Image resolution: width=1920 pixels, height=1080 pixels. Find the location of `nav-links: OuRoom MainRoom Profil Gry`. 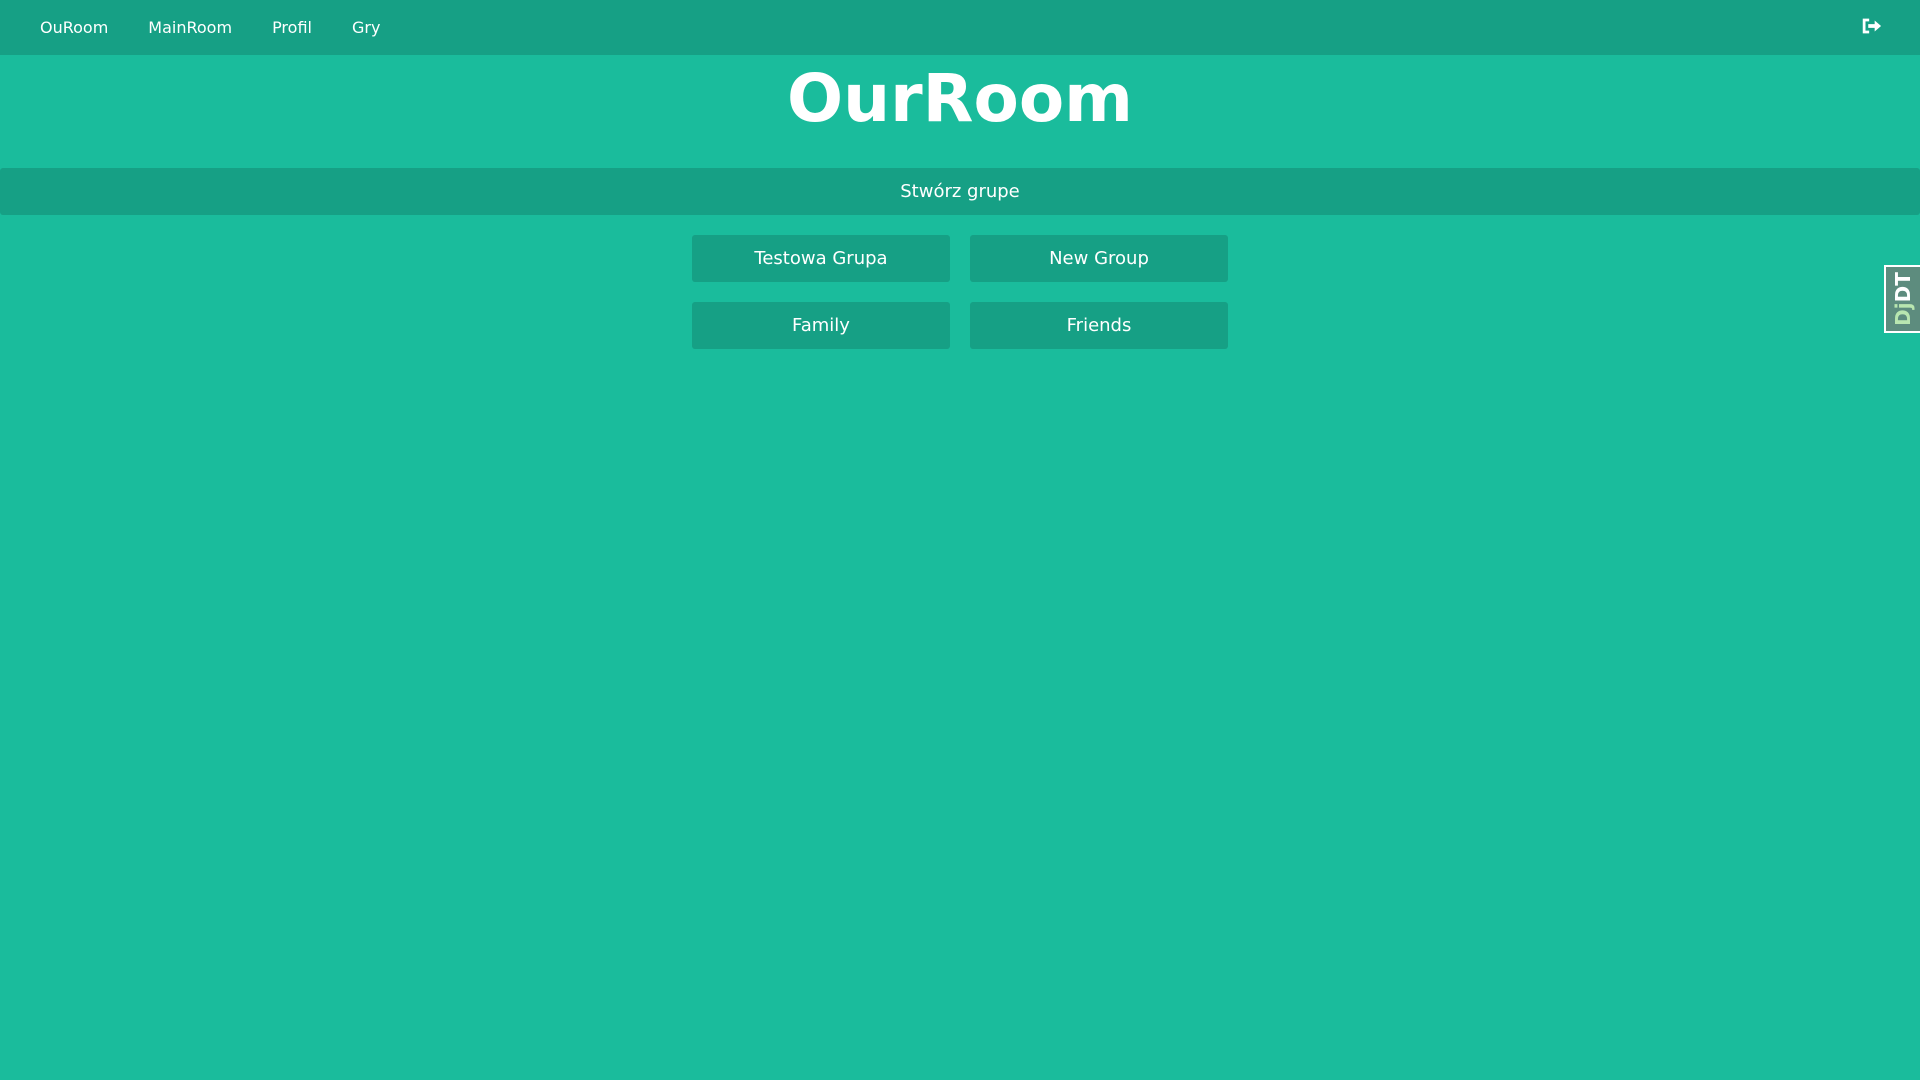

nav-links: OuRoom MainRoom Profil Gry is located at coordinates (210, 27).